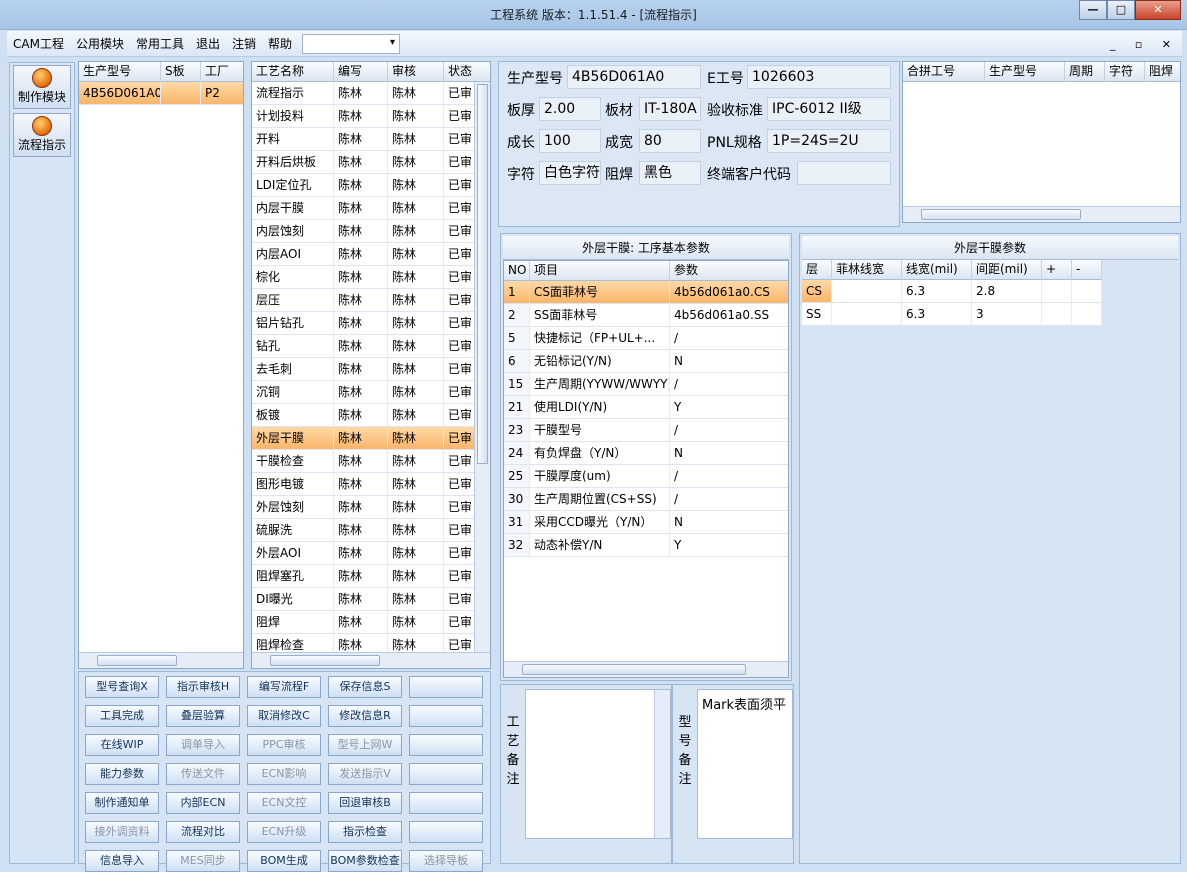 The width and height of the screenshot is (1187, 872). I want to click on process-grid-vscrollbar, so click(482, 368).